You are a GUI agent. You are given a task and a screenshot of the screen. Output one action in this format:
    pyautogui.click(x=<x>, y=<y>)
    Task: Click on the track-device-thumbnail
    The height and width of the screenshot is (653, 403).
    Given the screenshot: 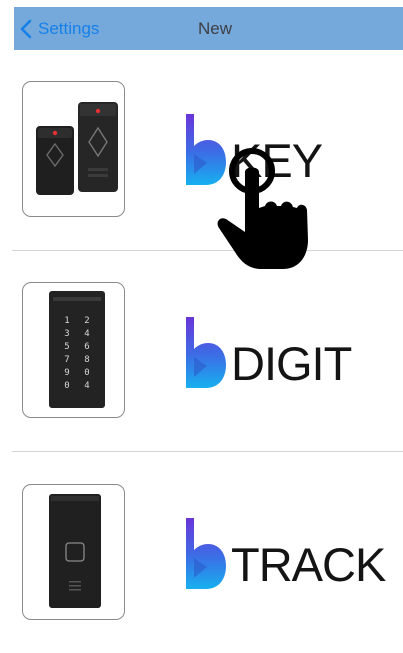 What is the action you would take?
    pyautogui.click(x=73, y=552)
    